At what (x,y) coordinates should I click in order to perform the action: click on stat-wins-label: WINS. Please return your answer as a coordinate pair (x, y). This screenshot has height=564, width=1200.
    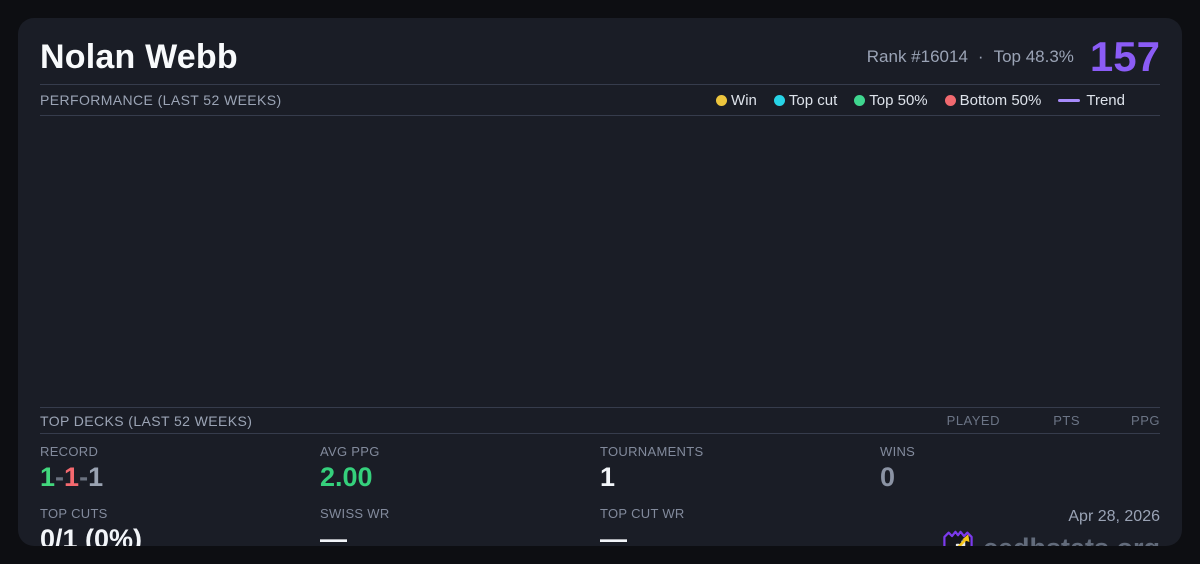
    Looking at the image, I should click on (898, 451).